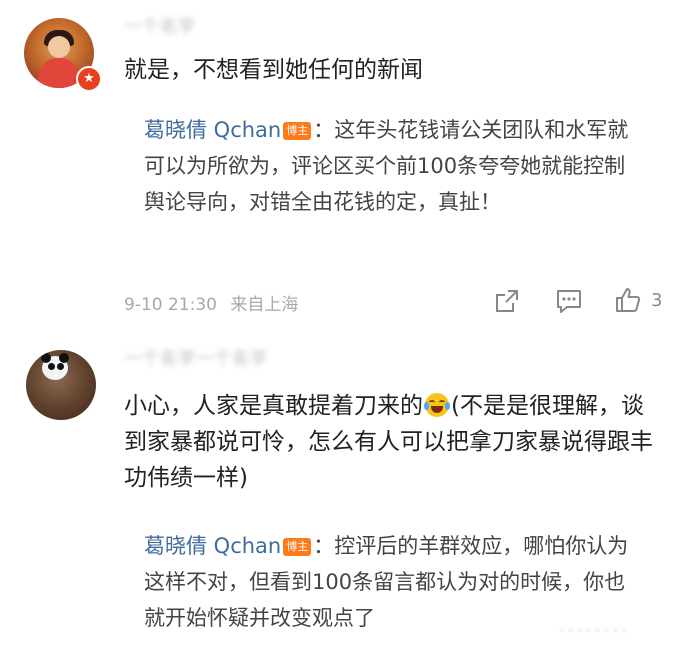 The height and width of the screenshot is (655, 676). What do you see at coordinates (89, 79) in the screenshot?
I see `verified-badge-icon: ★` at bounding box center [89, 79].